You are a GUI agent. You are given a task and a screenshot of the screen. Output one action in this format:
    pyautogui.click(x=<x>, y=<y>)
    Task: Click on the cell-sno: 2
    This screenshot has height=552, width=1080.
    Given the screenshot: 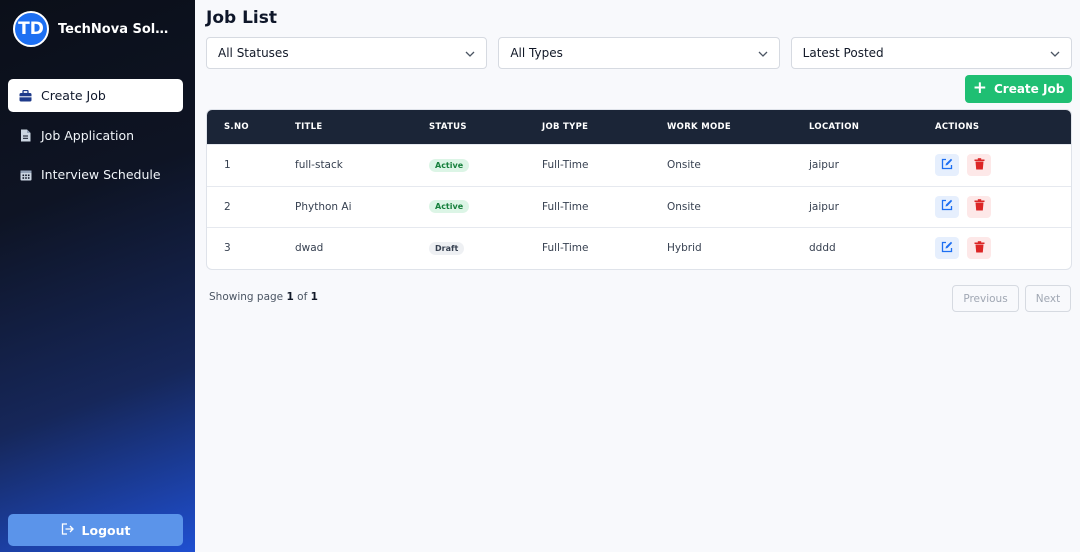 What is the action you would take?
    pyautogui.click(x=227, y=206)
    